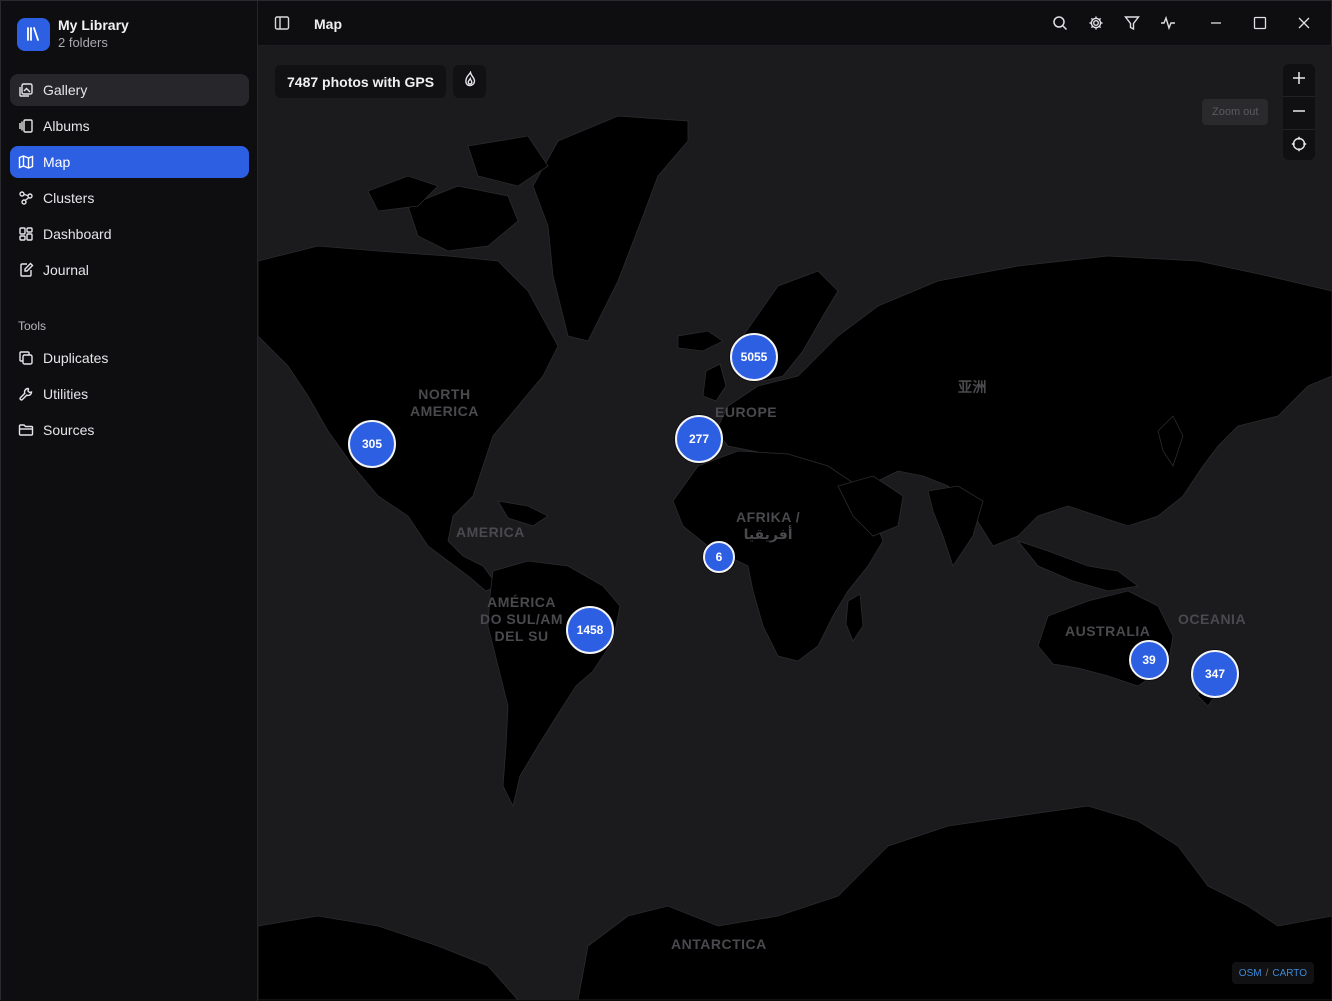 The height and width of the screenshot is (1001, 1332). What do you see at coordinates (32, 326) in the screenshot?
I see `tools-section-label: Tools` at bounding box center [32, 326].